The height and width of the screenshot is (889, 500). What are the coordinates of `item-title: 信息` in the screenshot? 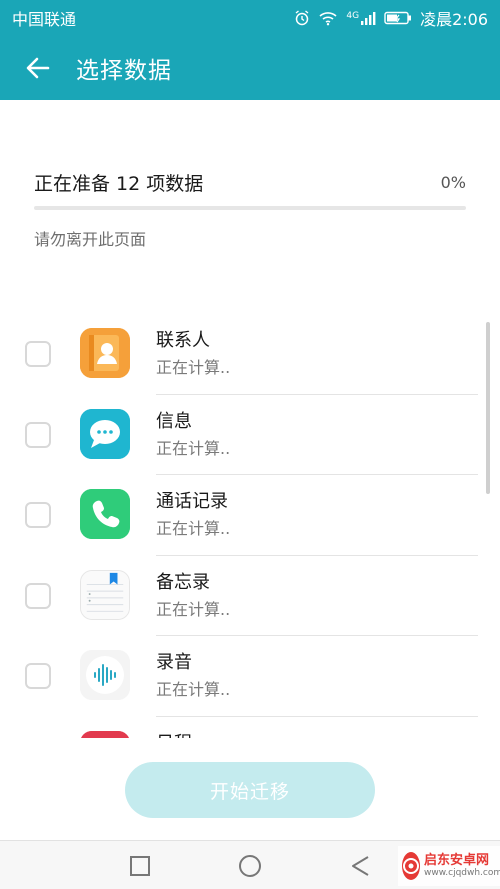 It's located at (174, 421).